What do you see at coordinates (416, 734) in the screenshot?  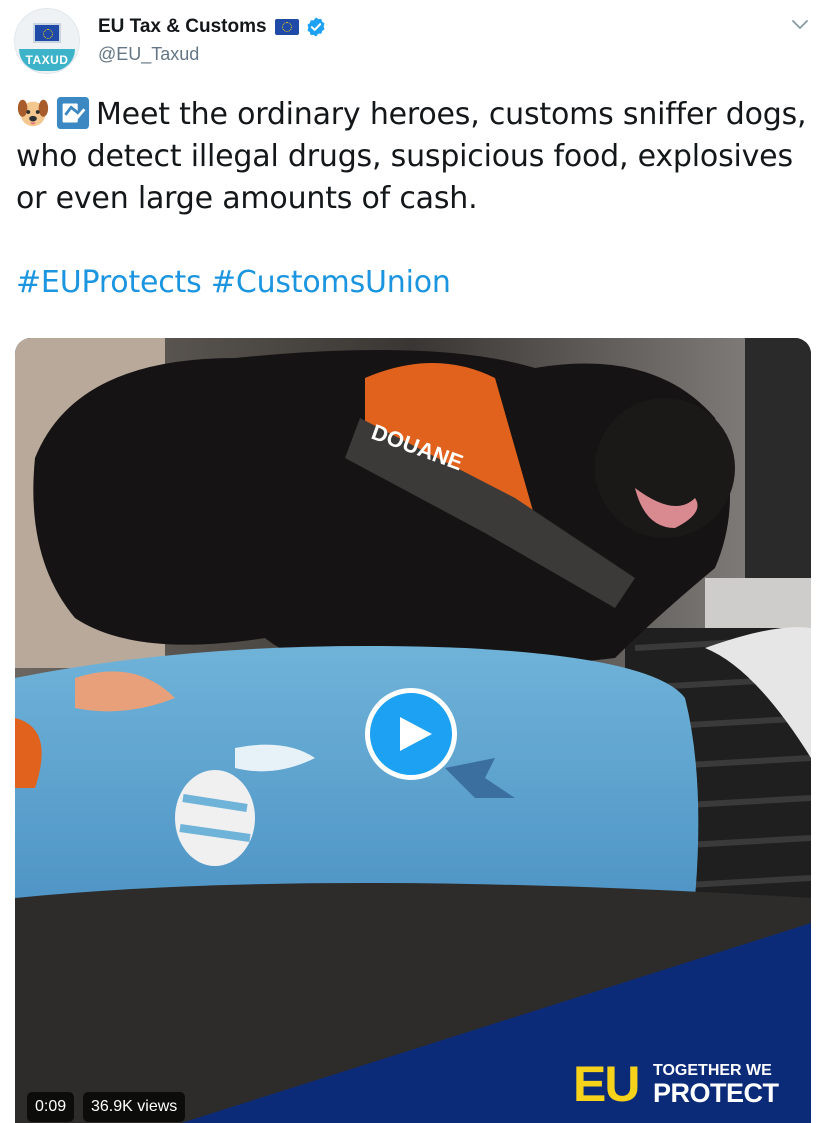 I see `play-icon` at bounding box center [416, 734].